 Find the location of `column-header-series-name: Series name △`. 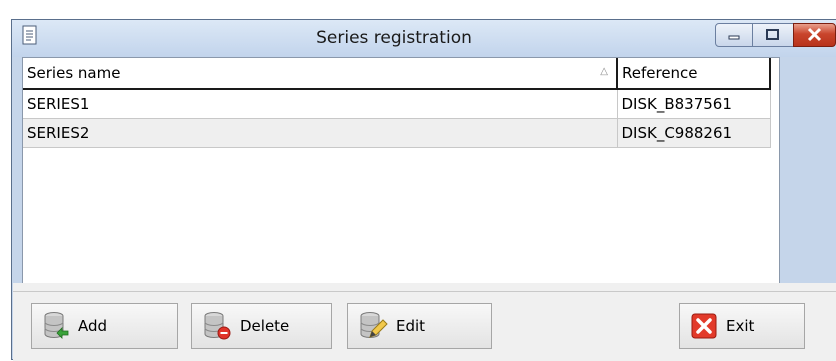

column-header-series-name: Series name △ is located at coordinates (320, 74).